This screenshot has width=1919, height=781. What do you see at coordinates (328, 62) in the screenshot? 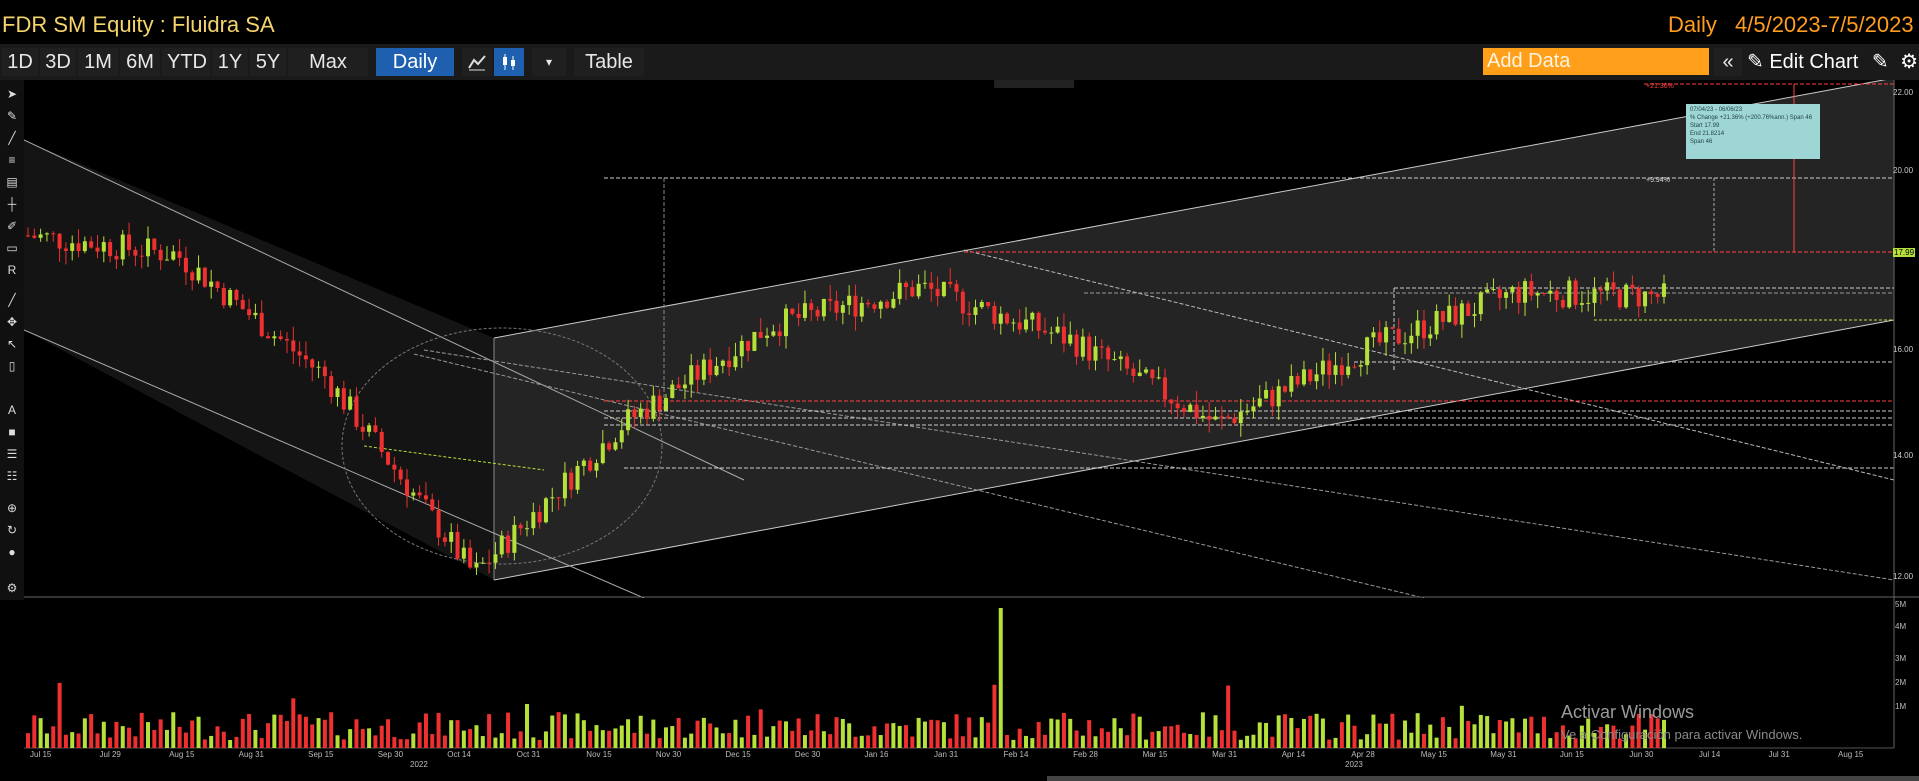
I see `range-max-button: Max` at bounding box center [328, 62].